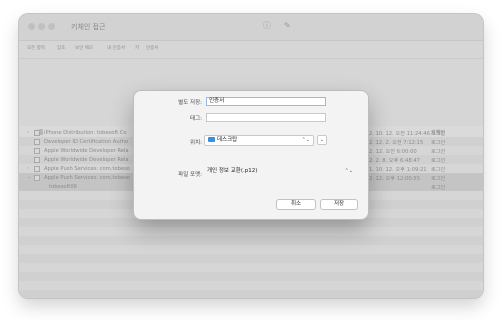 The height and width of the screenshot is (320, 502). What do you see at coordinates (88, 27) in the screenshot?
I see `window-title: 키체인 접근` at bounding box center [88, 27].